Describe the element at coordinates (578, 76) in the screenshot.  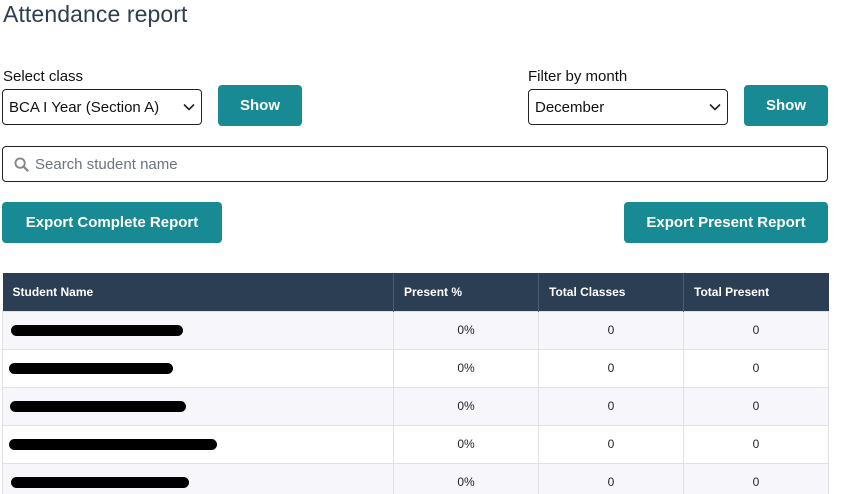
I see `filter-month-label: Filter by month` at that location.